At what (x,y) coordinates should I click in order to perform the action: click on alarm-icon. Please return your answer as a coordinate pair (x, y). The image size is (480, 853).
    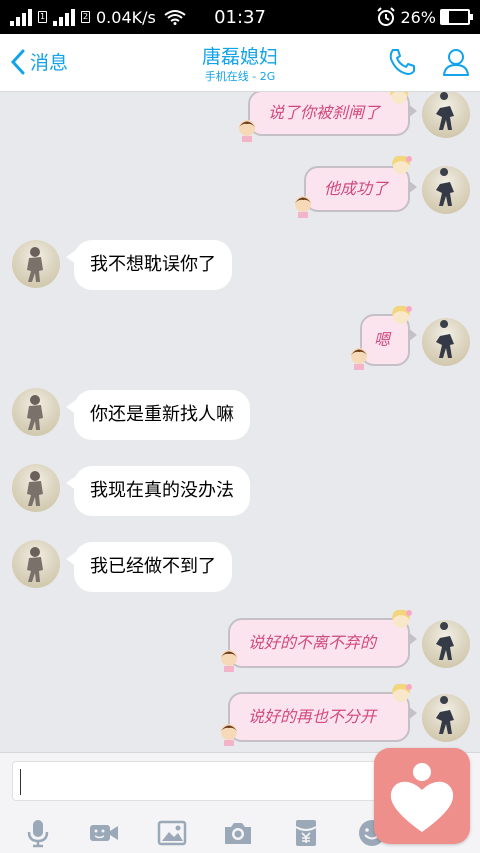
    Looking at the image, I should click on (386, 16).